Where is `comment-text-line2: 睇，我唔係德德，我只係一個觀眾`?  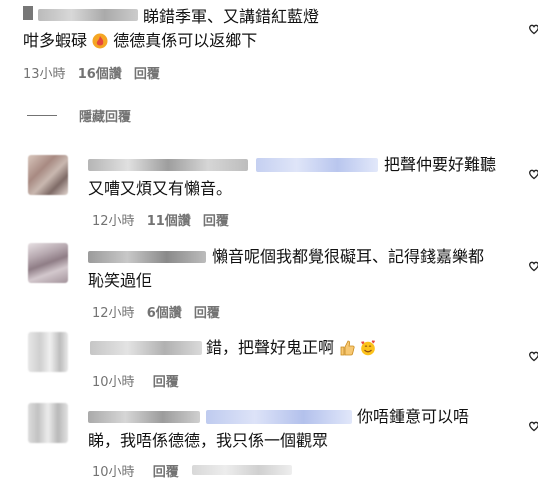
comment-text-line2: 睇，我唔係德德，我只係一個觀眾 is located at coordinates (208, 440).